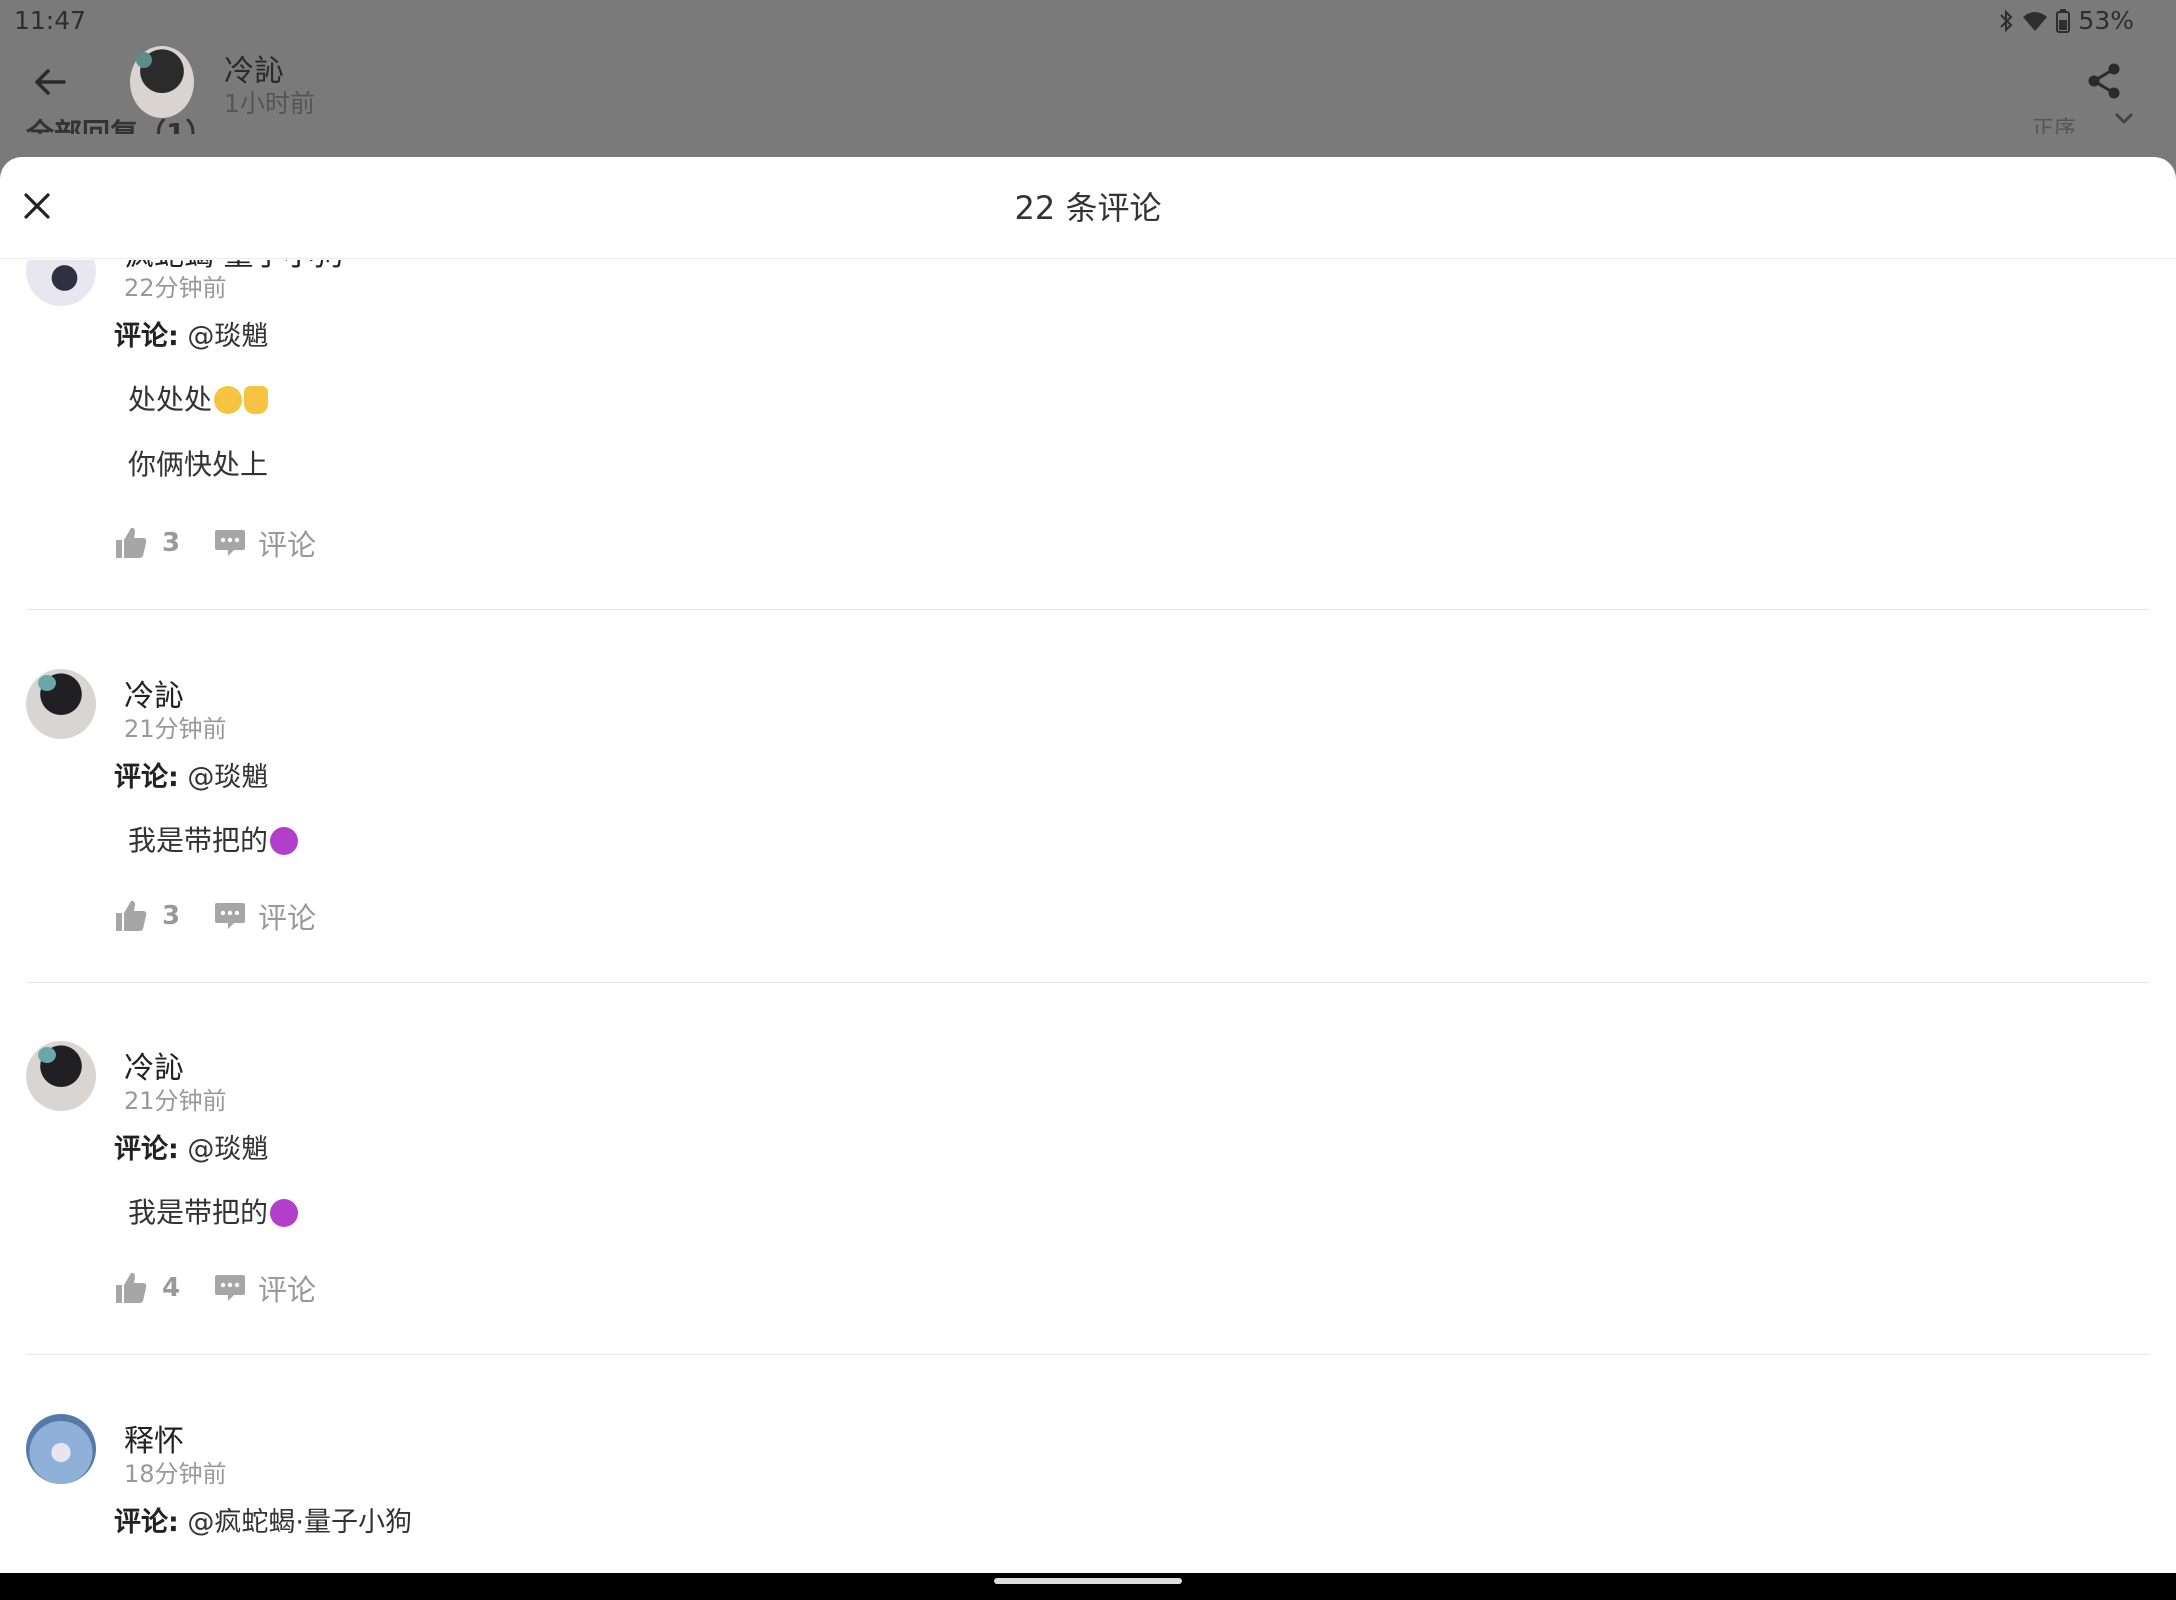 The width and height of the screenshot is (2176, 1600). I want to click on comment-actions: 4 评论, so click(215, 1288).